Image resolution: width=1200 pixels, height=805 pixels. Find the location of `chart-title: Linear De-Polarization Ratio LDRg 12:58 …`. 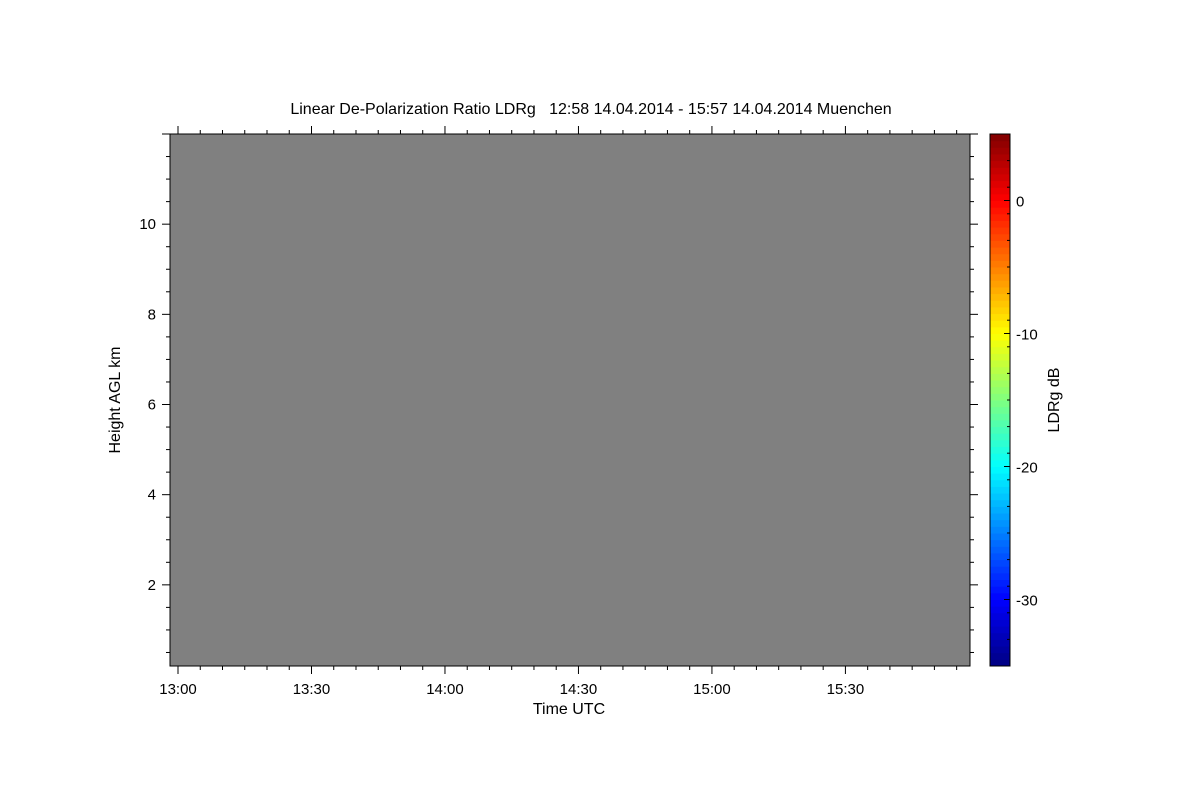

chart-title: Linear De-Polarization Ratio LDRg 12:58 … is located at coordinates (590, 109).